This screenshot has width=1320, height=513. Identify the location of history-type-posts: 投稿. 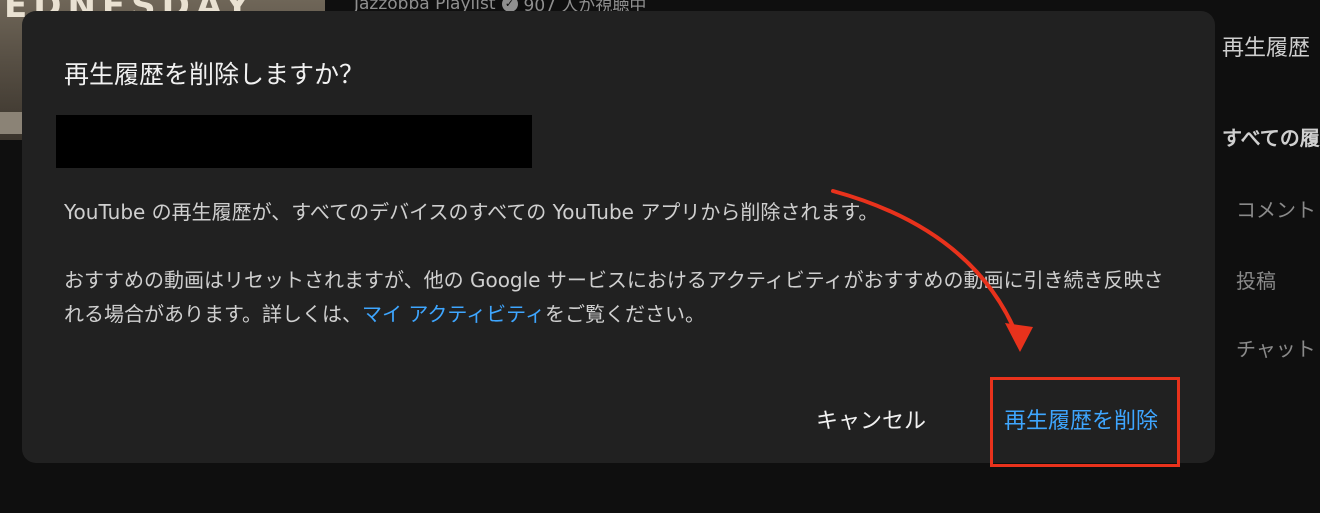
(1256, 279).